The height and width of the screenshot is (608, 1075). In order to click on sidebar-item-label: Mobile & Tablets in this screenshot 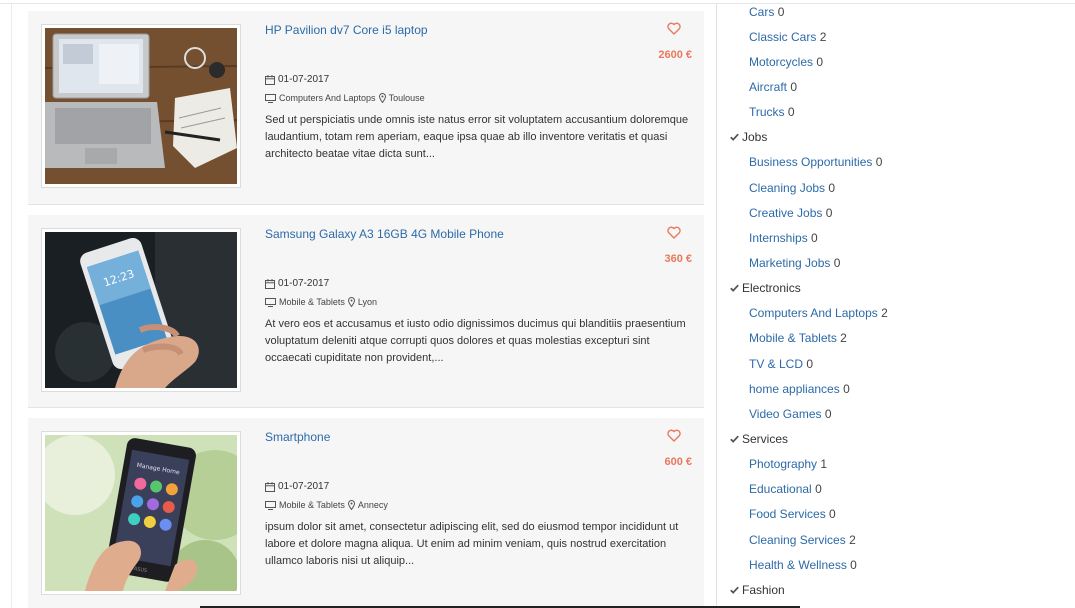, I will do `click(793, 338)`.